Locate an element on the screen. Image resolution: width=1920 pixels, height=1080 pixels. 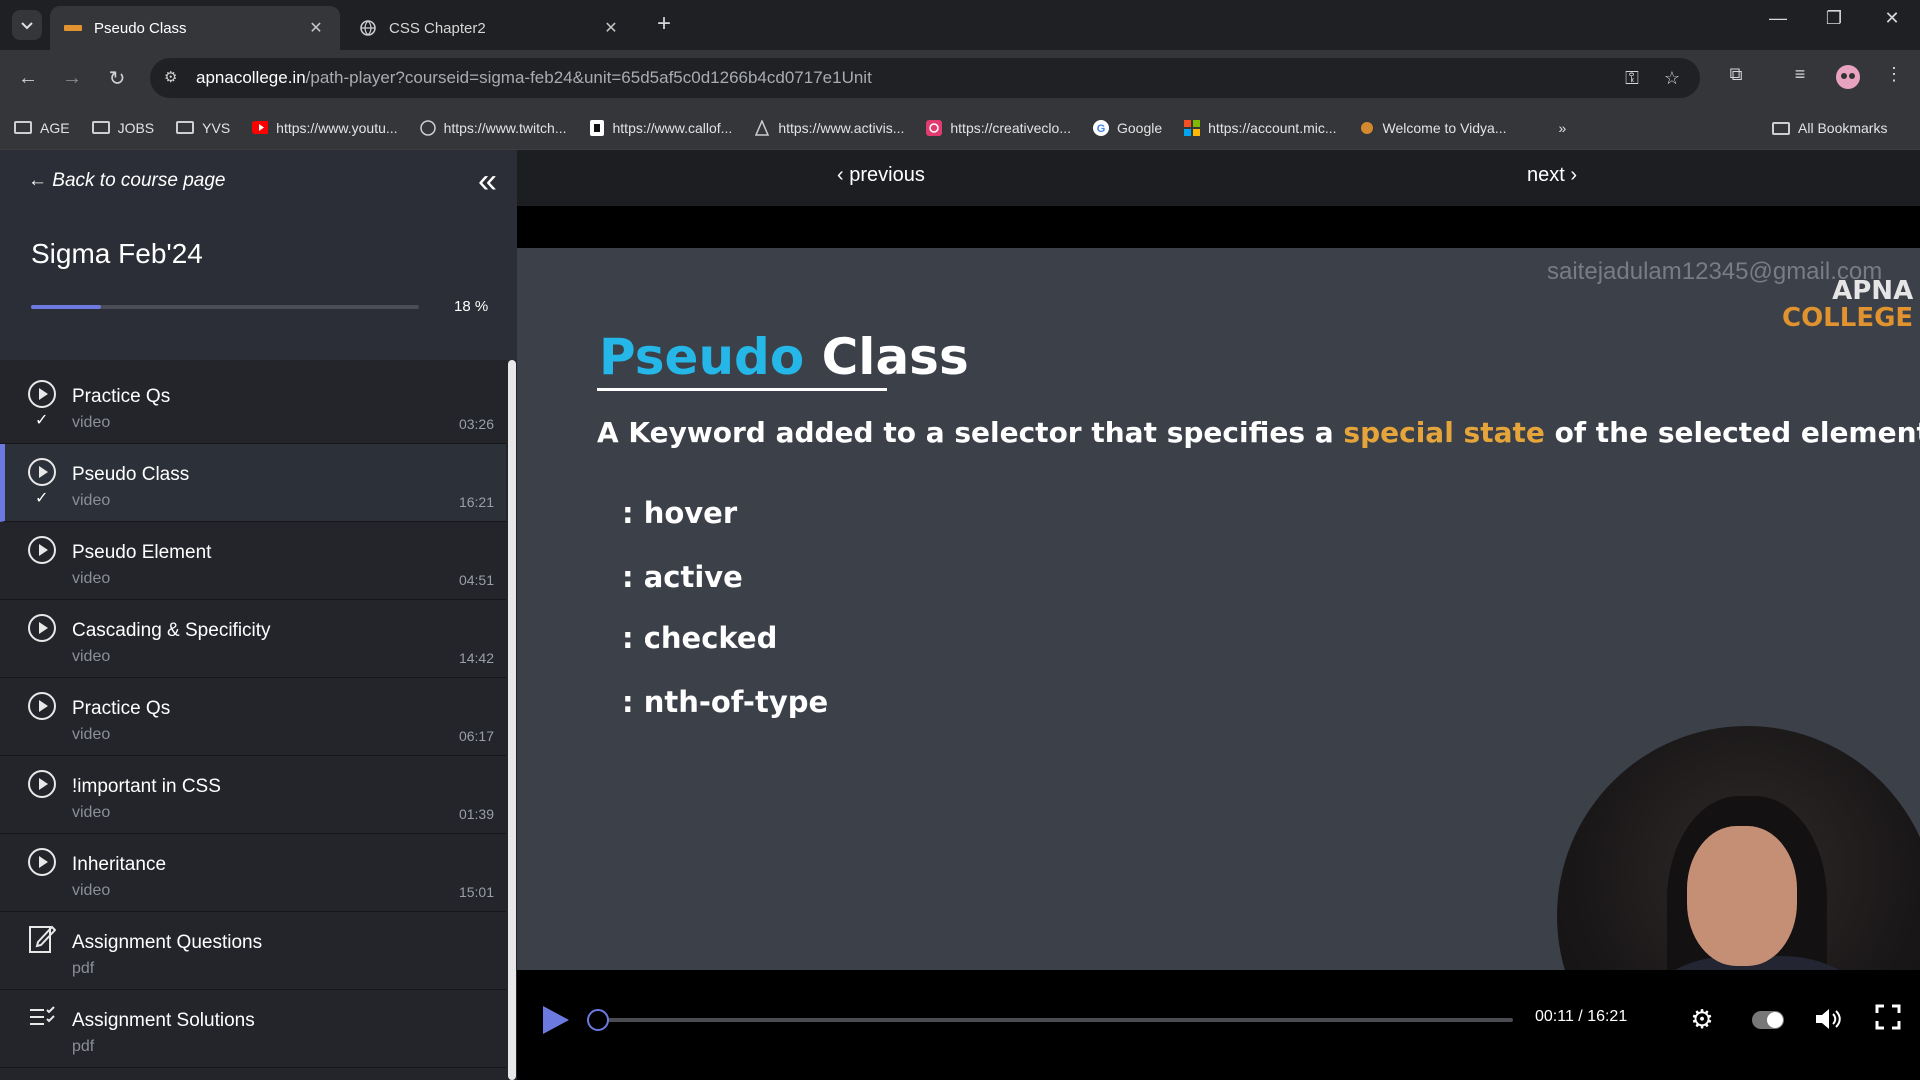
fullscreen-icon is located at coordinates (1888, 1021).